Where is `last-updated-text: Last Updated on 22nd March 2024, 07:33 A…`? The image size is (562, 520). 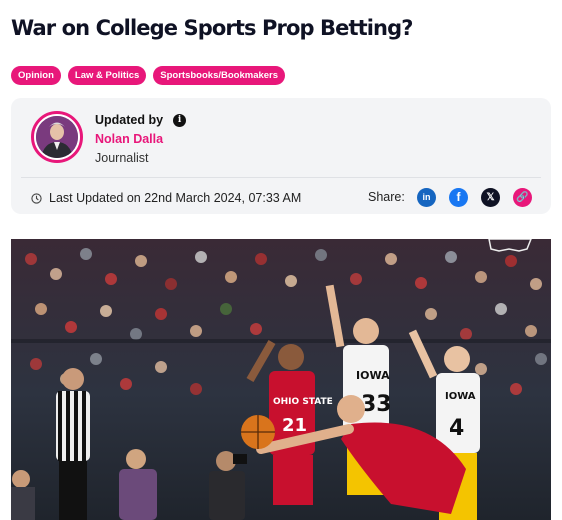
last-updated-text: Last Updated on 22nd March 2024, 07:33 A… is located at coordinates (175, 198).